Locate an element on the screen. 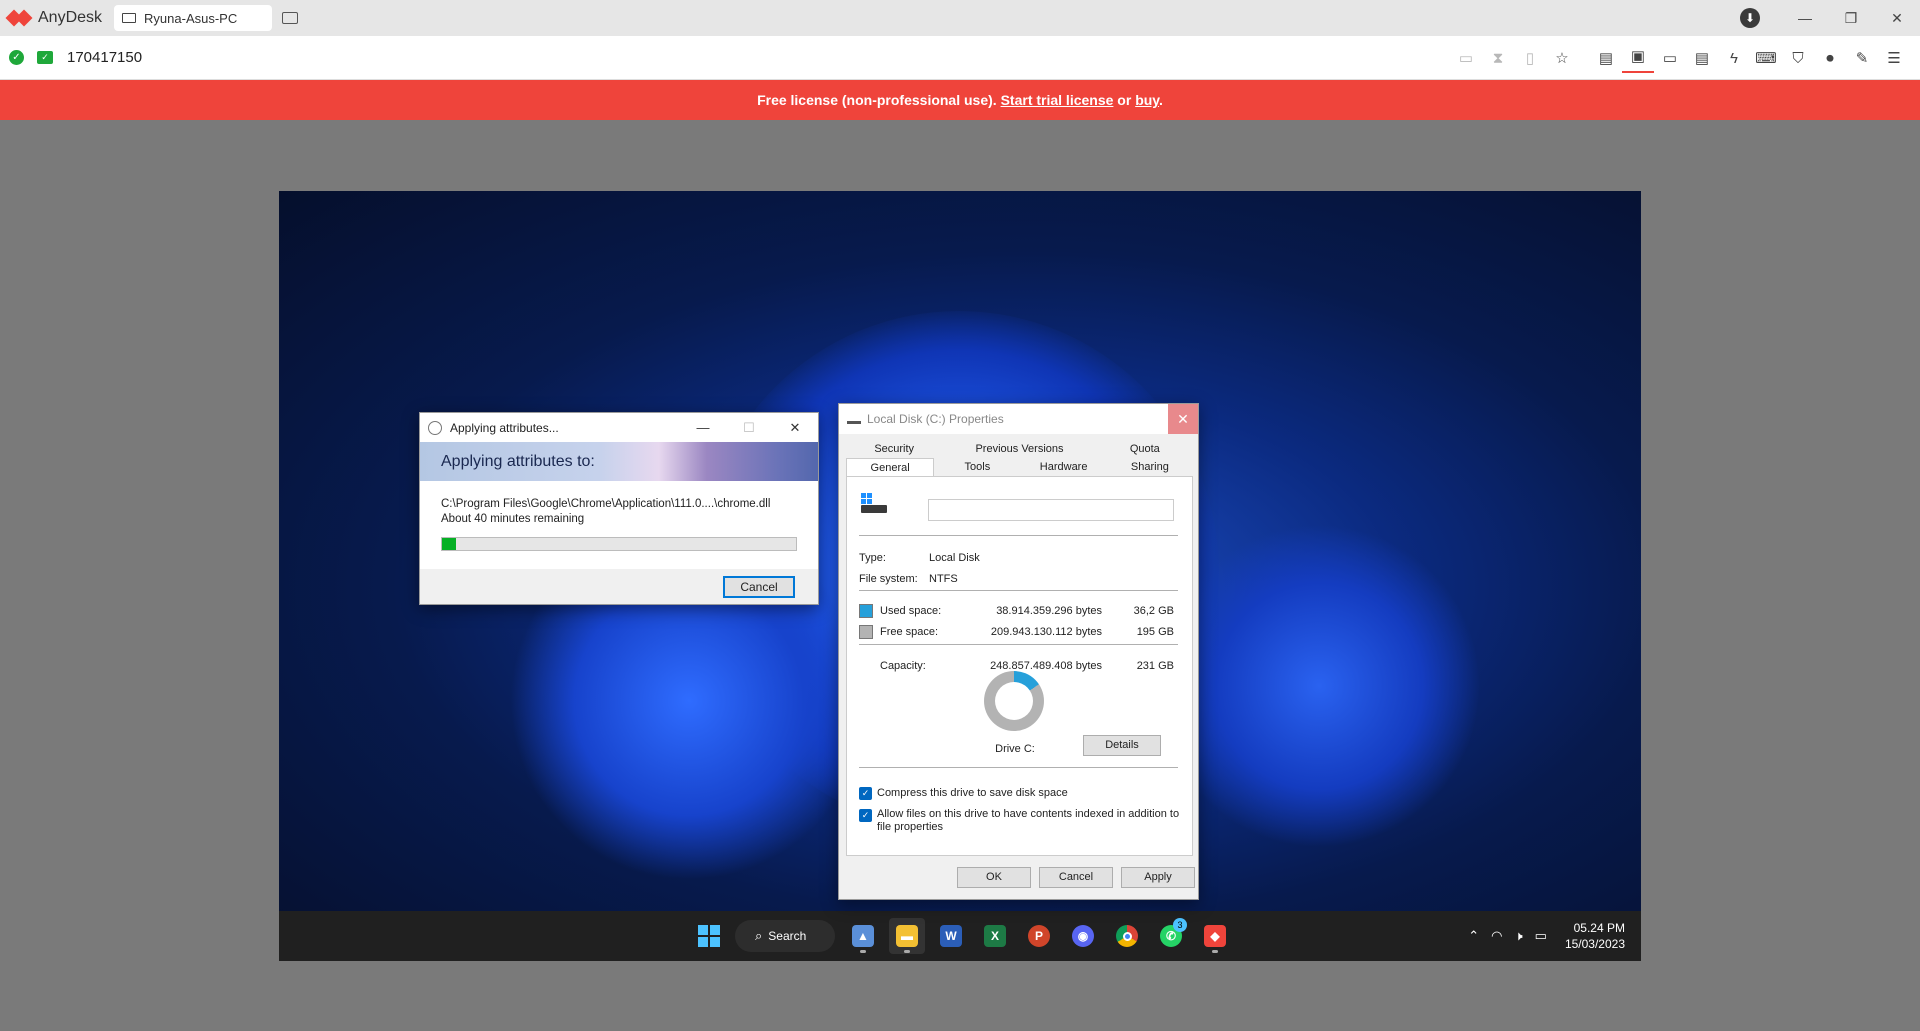  file-explorer-icon: ▬ is located at coordinates (907, 936).